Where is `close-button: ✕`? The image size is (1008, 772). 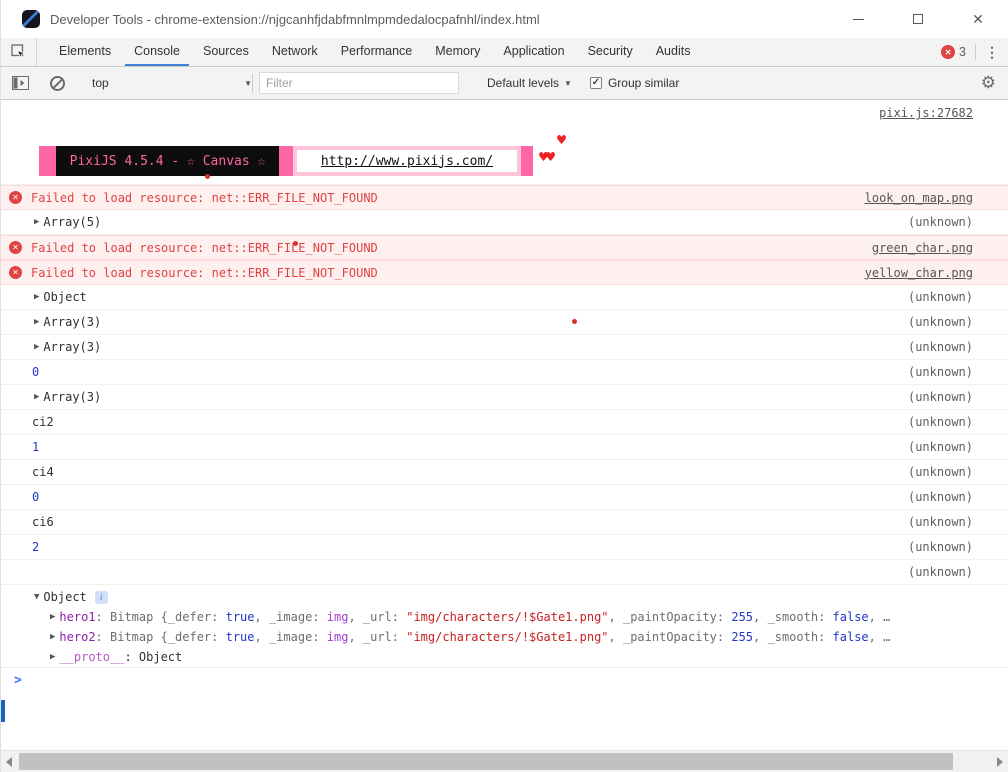
close-button: ✕ is located at coordinates (978, 19).